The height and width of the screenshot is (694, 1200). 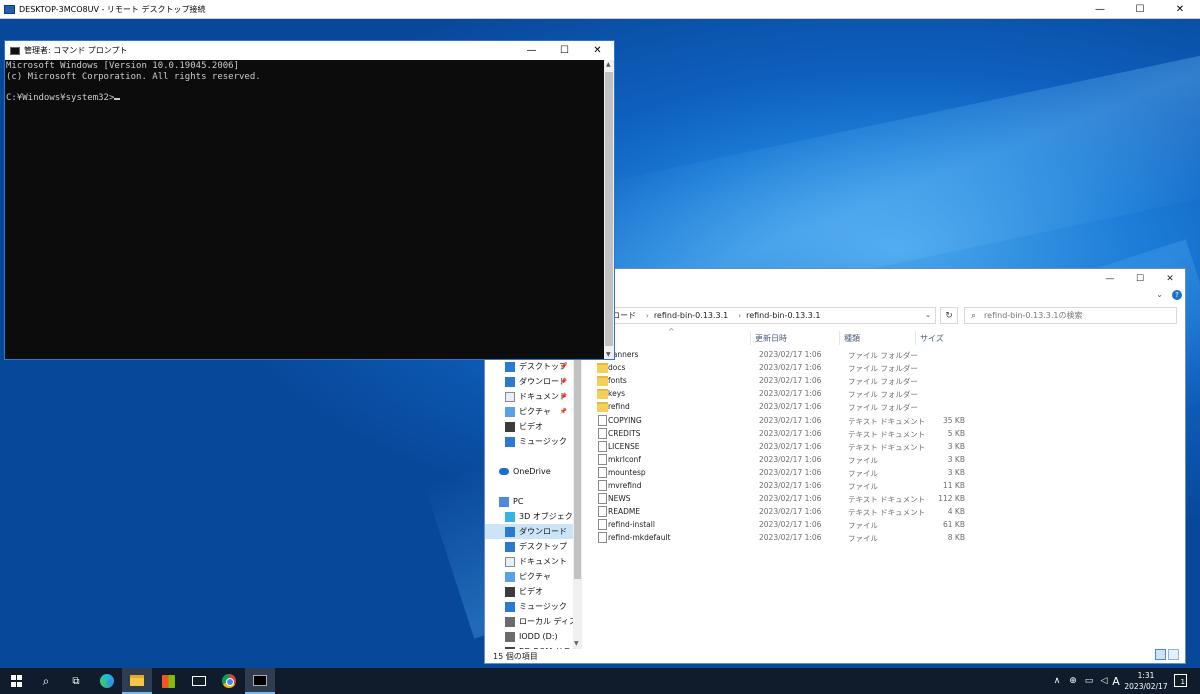 What do you see at coordinates (1073, 681) in the screenshot?
I see `network-icon: ⊕` at bounding box center [1073, 681].